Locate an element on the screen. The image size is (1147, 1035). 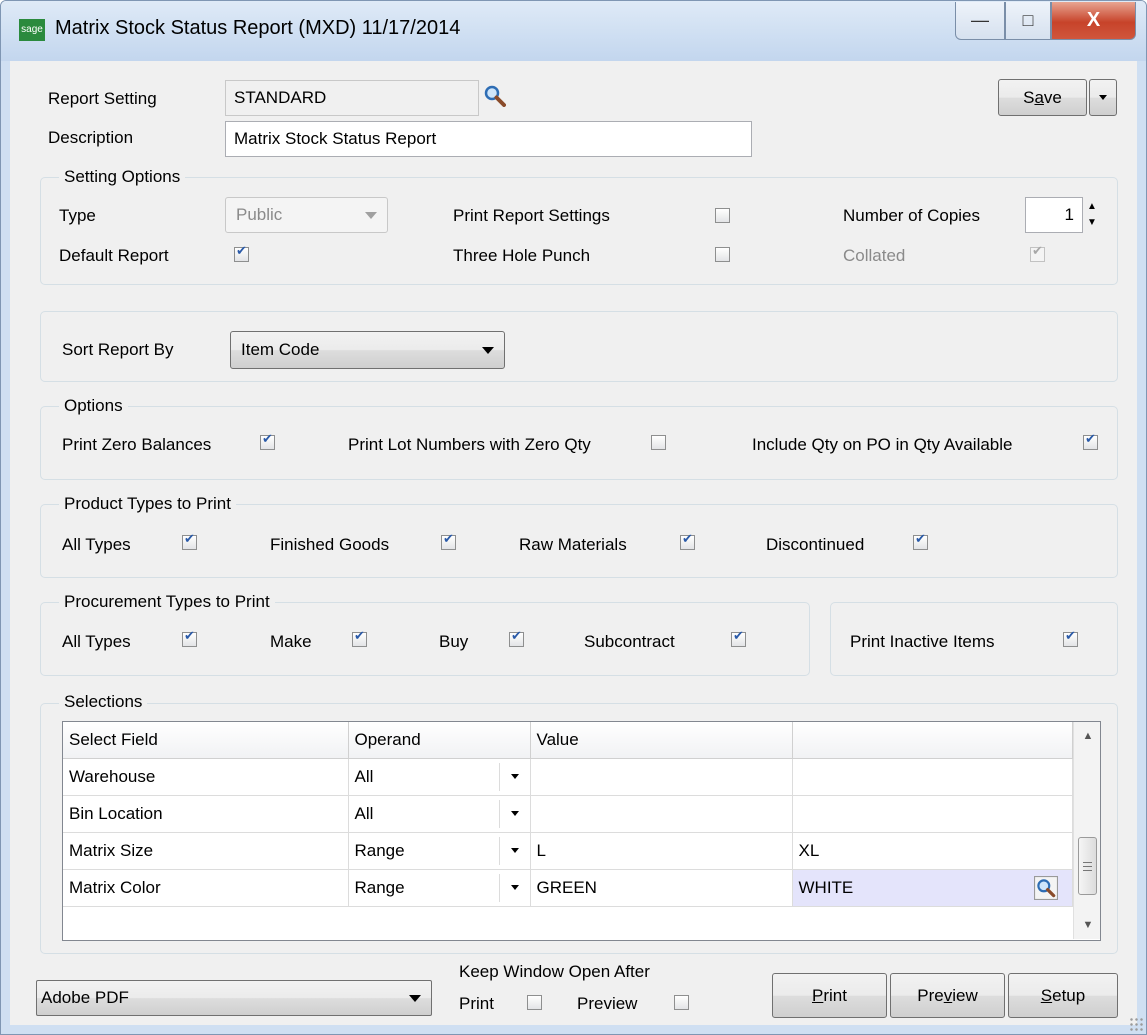
subcontract-checkbox is located at coordinates (738, 638).